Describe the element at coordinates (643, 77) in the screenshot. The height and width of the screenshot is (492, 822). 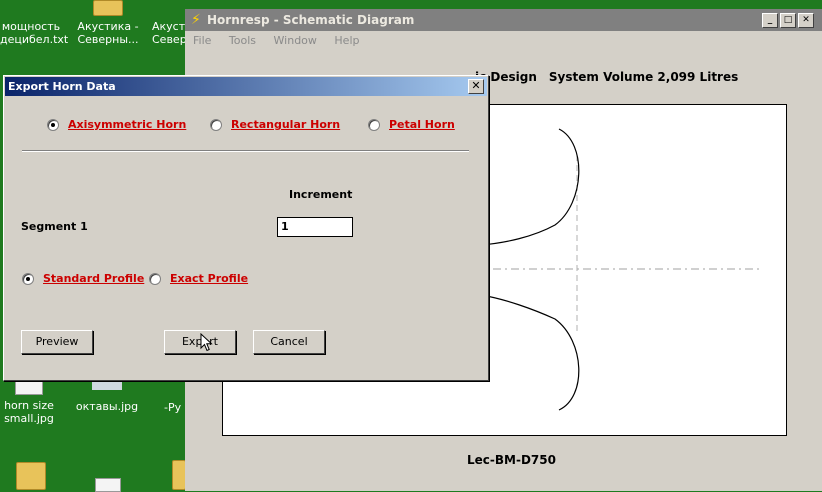
I see `system-volume: System Volume 2,099 Litres` at that location.